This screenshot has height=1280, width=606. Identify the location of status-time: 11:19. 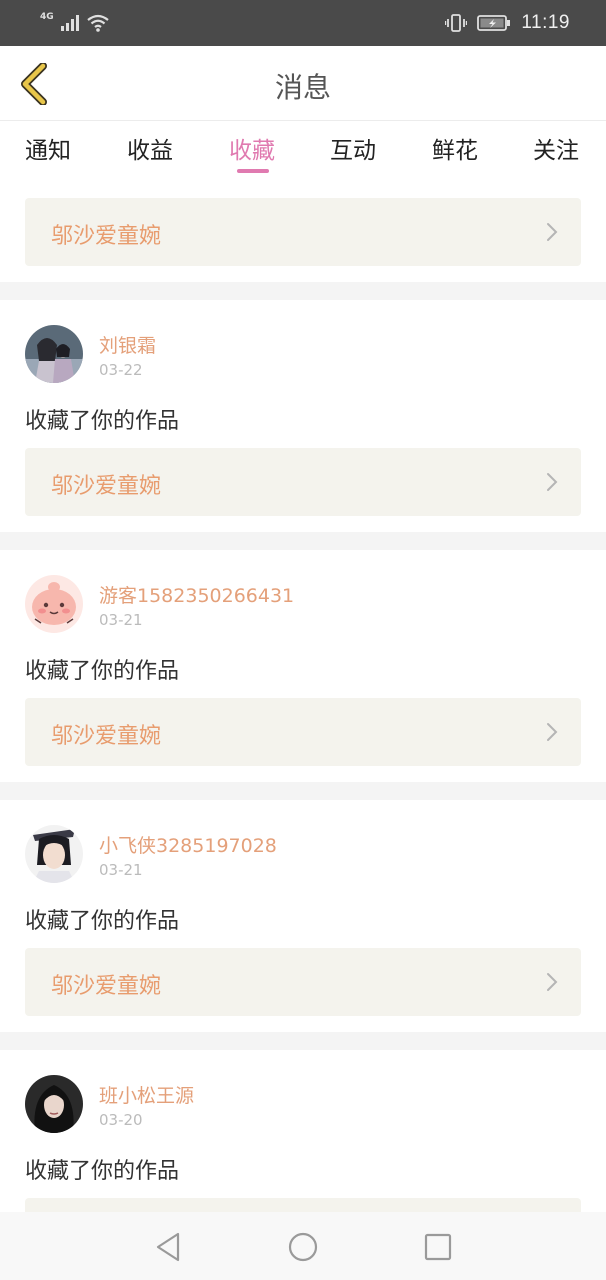
(545, 22).